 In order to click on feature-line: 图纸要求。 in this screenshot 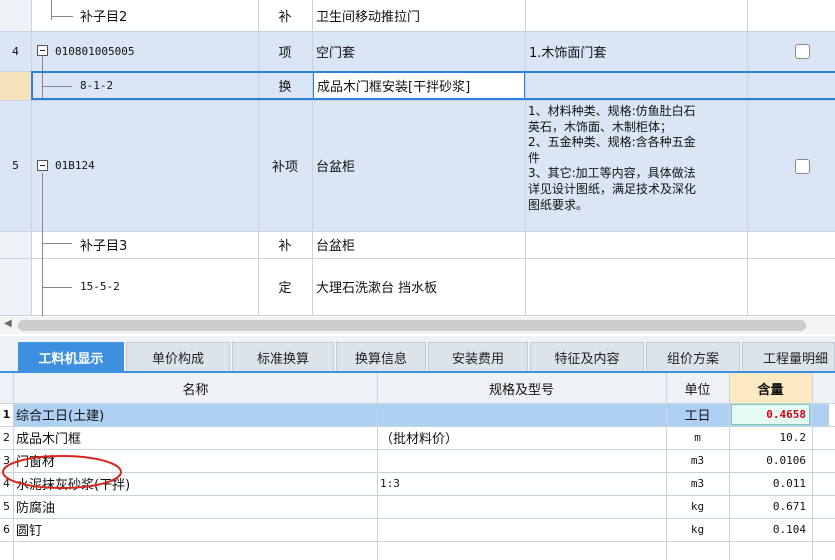, I will do `click(558, 204)`.